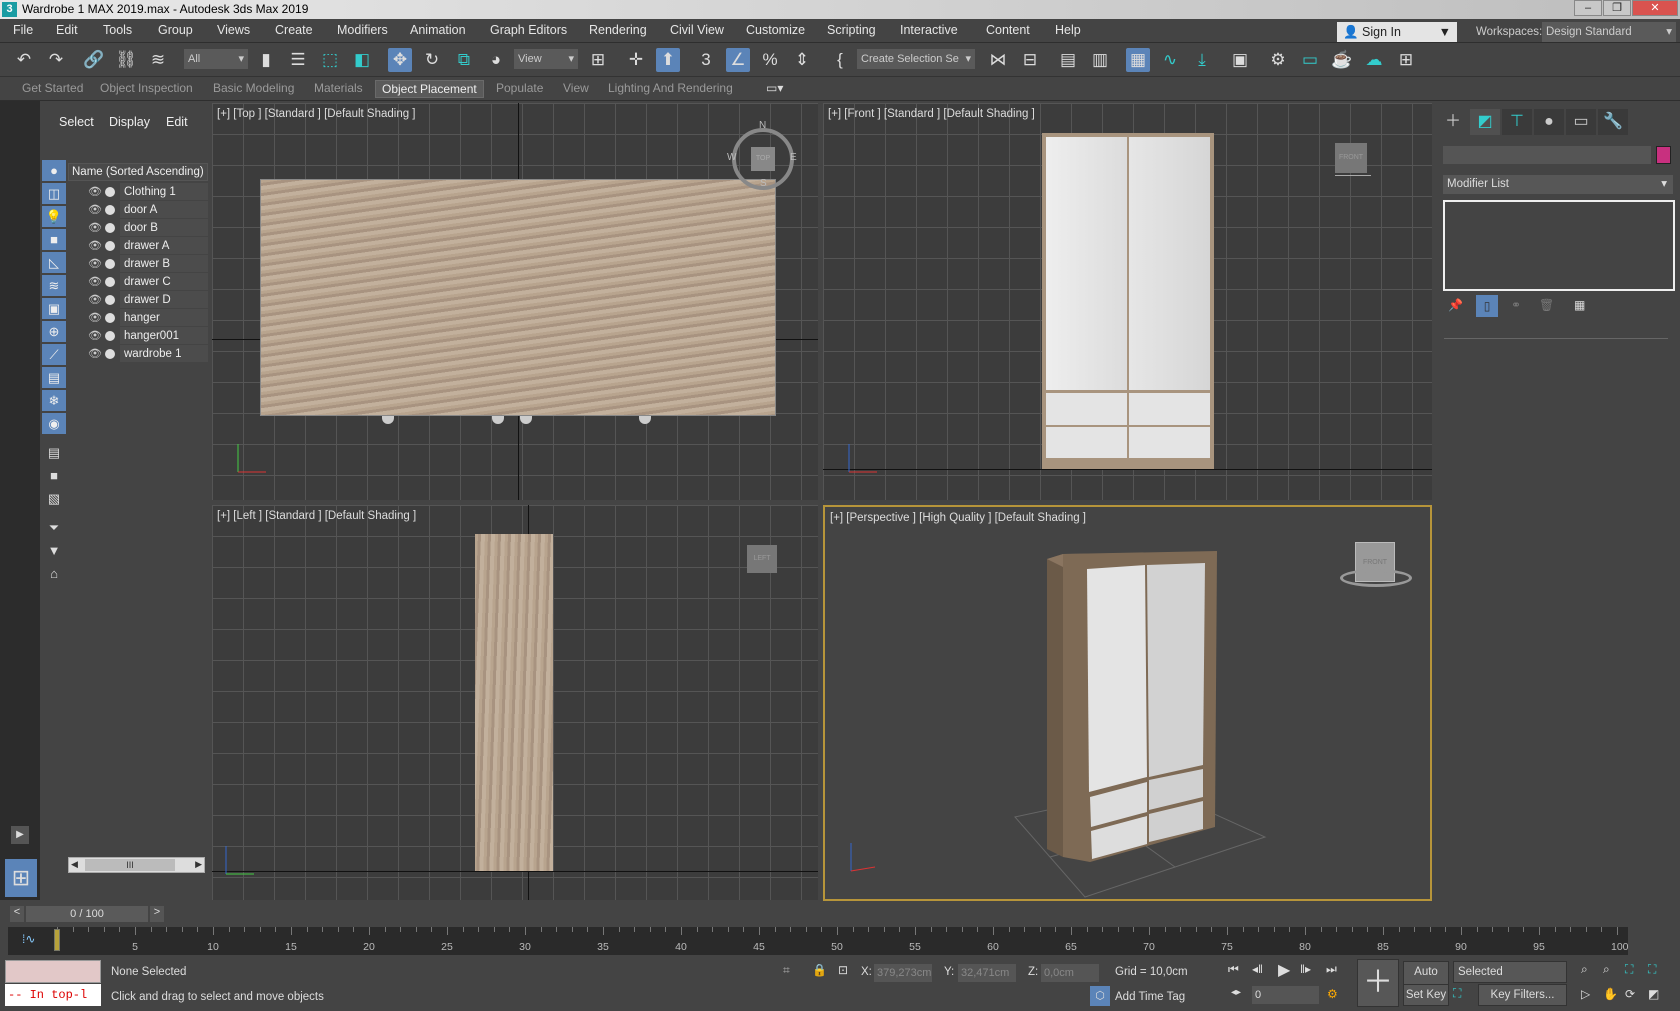 The width and height of the screenshot is (1680, 1011). Describe the element at coordinates (1606, 969) in the screenshot. I see `zoom-all-icon: ⌕` at that location.